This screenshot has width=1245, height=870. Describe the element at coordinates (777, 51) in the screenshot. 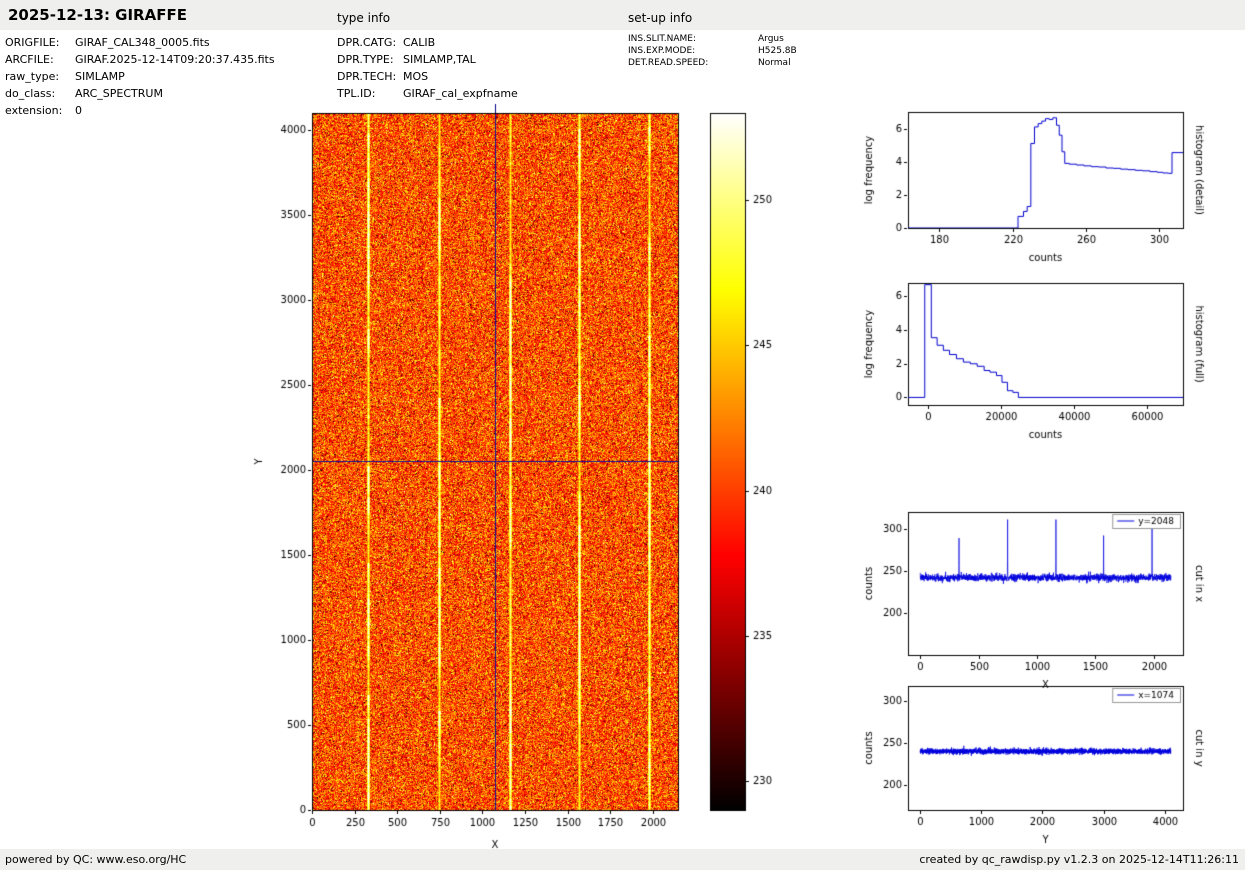

I see `ins-exp-mode-value: H525.8B` at that location.